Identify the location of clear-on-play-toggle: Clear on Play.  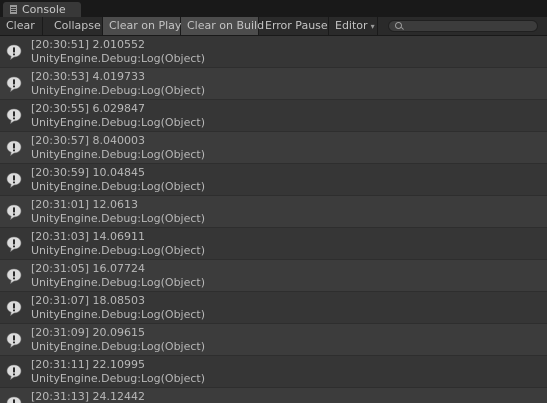
(142, 26).